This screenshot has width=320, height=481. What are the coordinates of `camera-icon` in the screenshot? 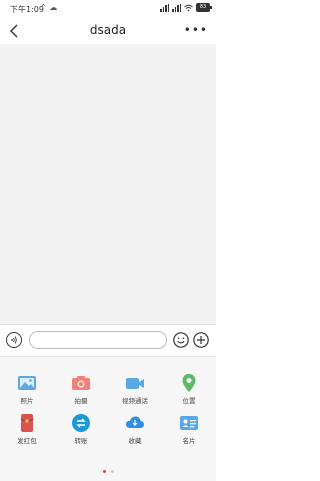 It's located at (81, 383).